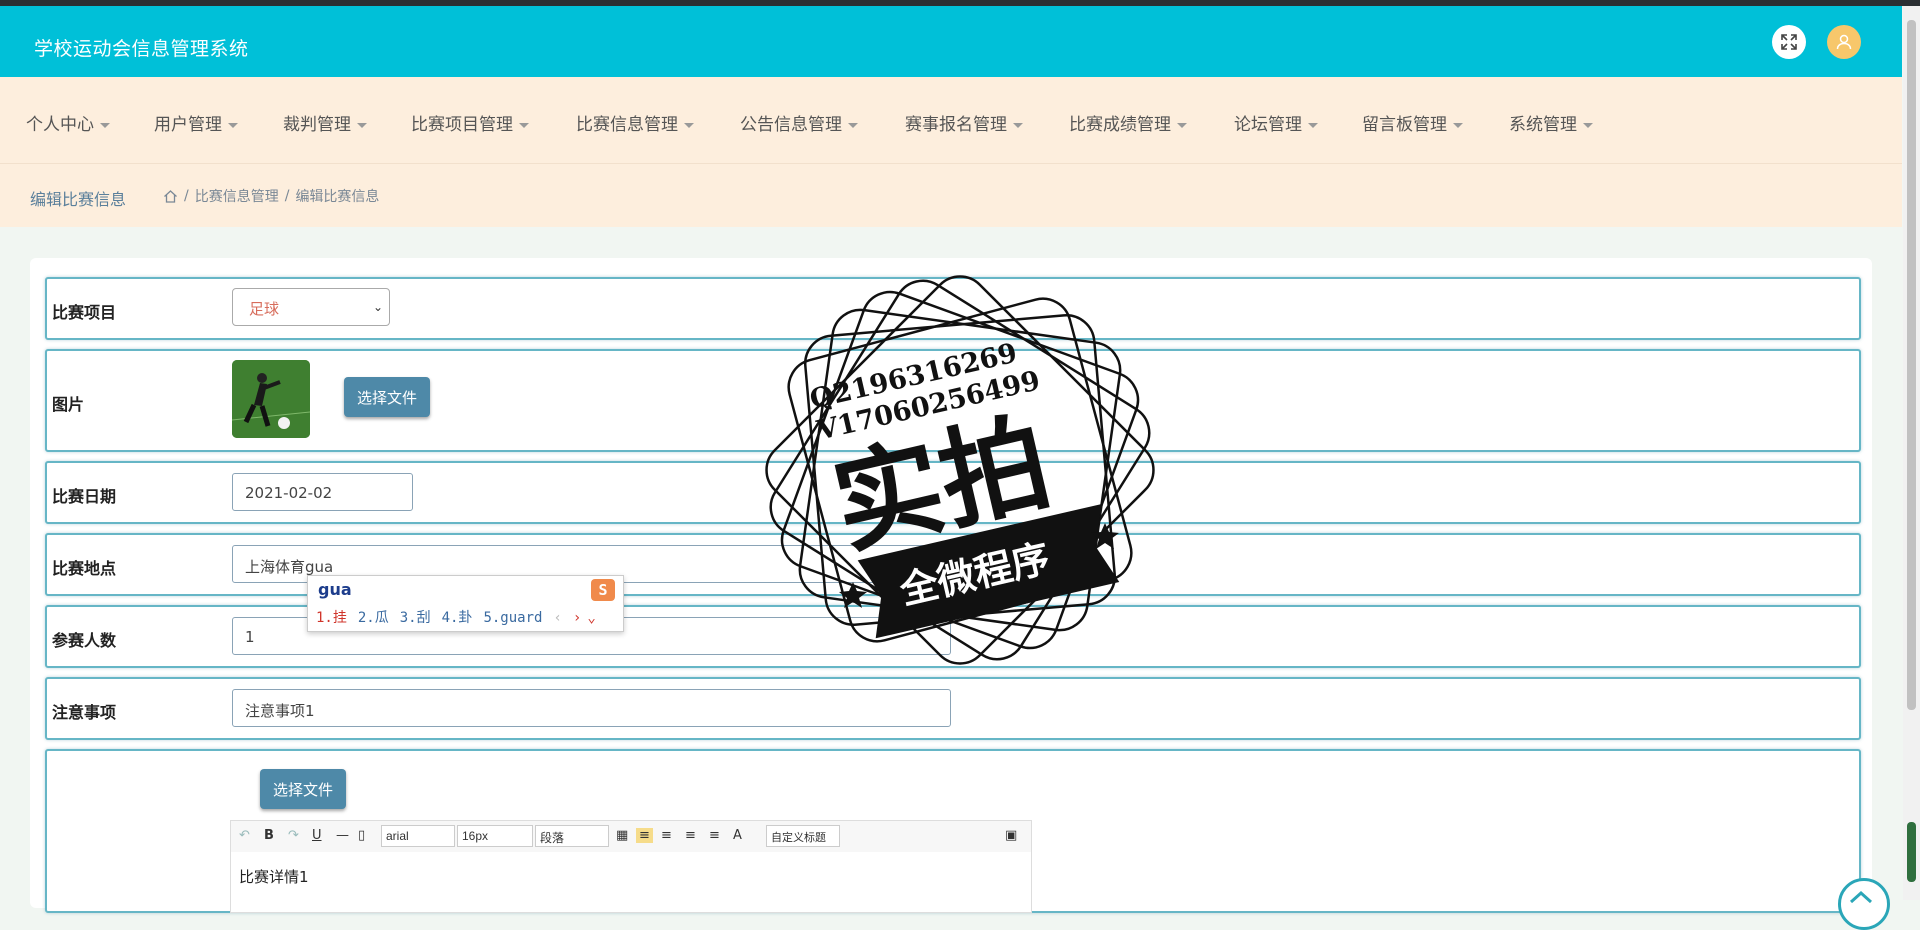 The height and width of the screenshot is (930, 1920). I want to click on location-label: 比赛地点, so click(84, 568).